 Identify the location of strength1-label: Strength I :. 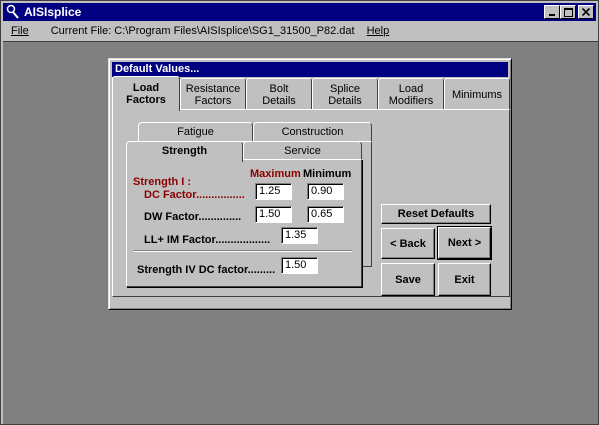
(162, 182).